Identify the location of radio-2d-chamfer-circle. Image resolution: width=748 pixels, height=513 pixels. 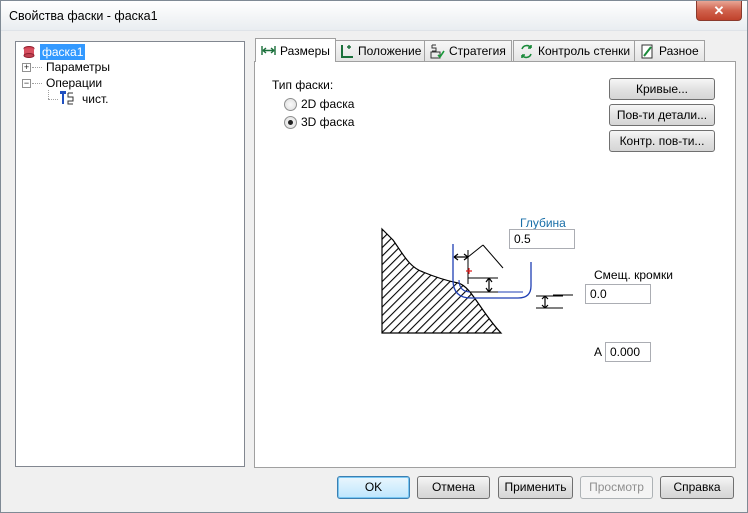
(290, 104).